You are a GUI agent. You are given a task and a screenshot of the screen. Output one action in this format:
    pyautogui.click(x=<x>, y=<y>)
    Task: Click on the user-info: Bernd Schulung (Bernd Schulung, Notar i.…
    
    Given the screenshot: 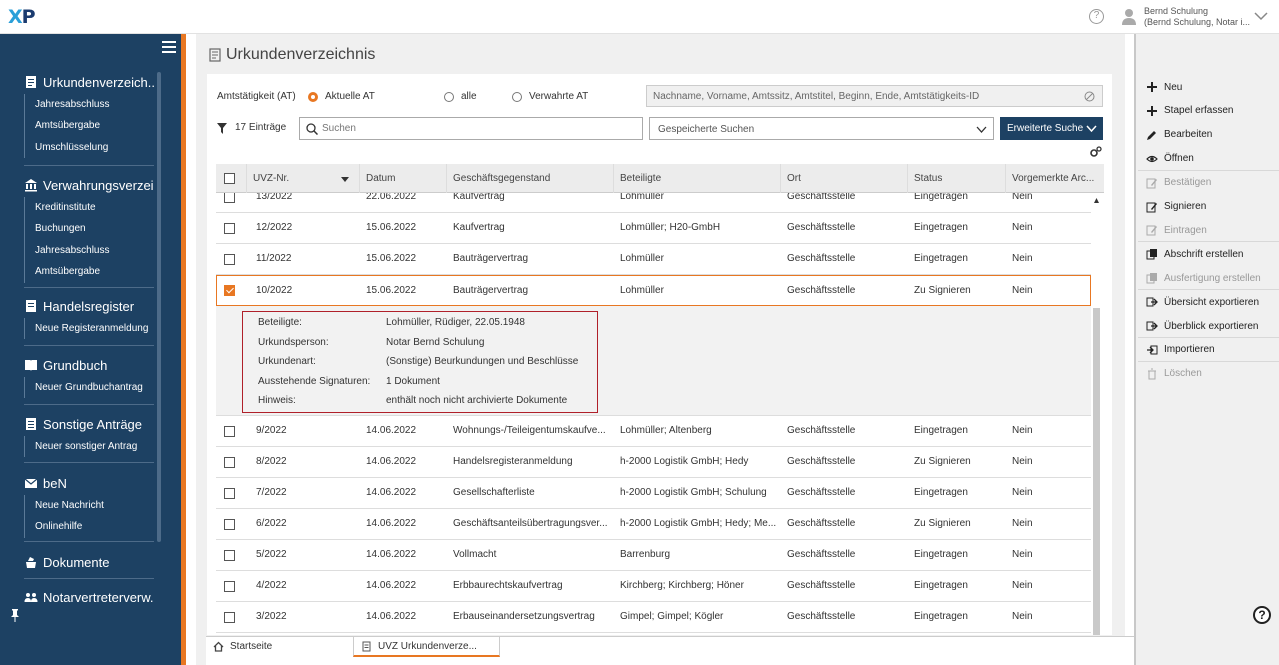 What is the action you would take?
    pyautogui.click(x=1197, y=17)
    